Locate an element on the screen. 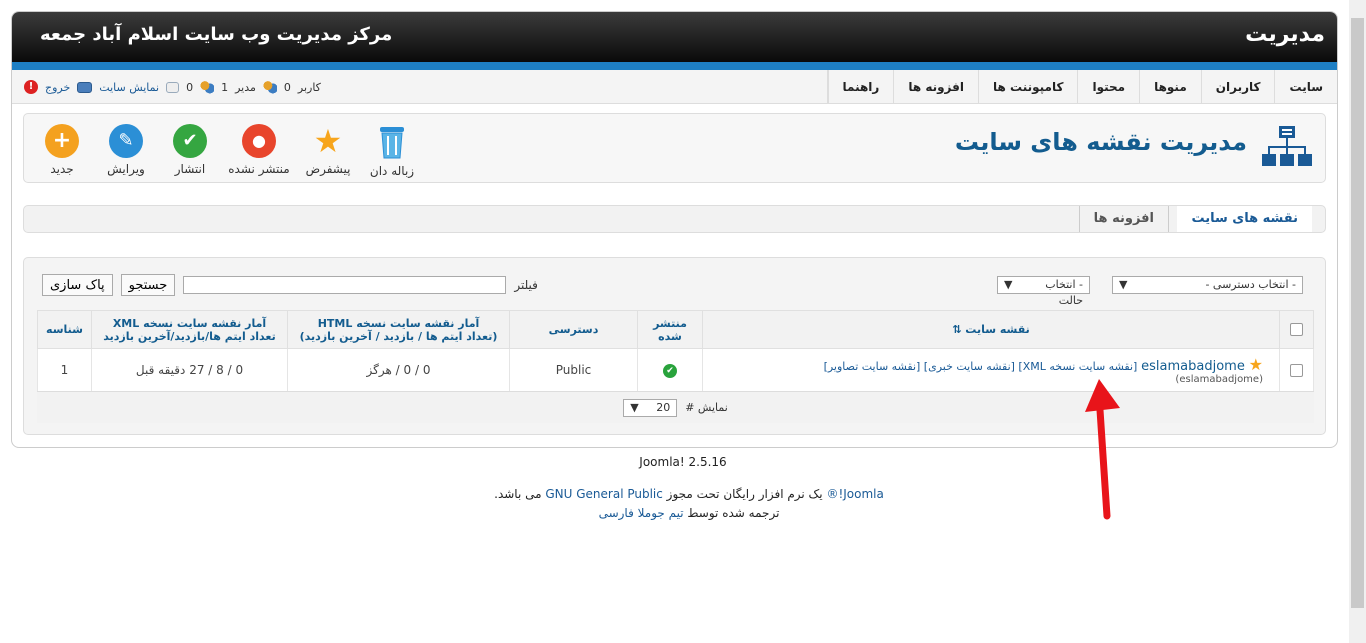 The image size is (1366, 643). trash-label: زباله دان is located at coordinates (392, 171).